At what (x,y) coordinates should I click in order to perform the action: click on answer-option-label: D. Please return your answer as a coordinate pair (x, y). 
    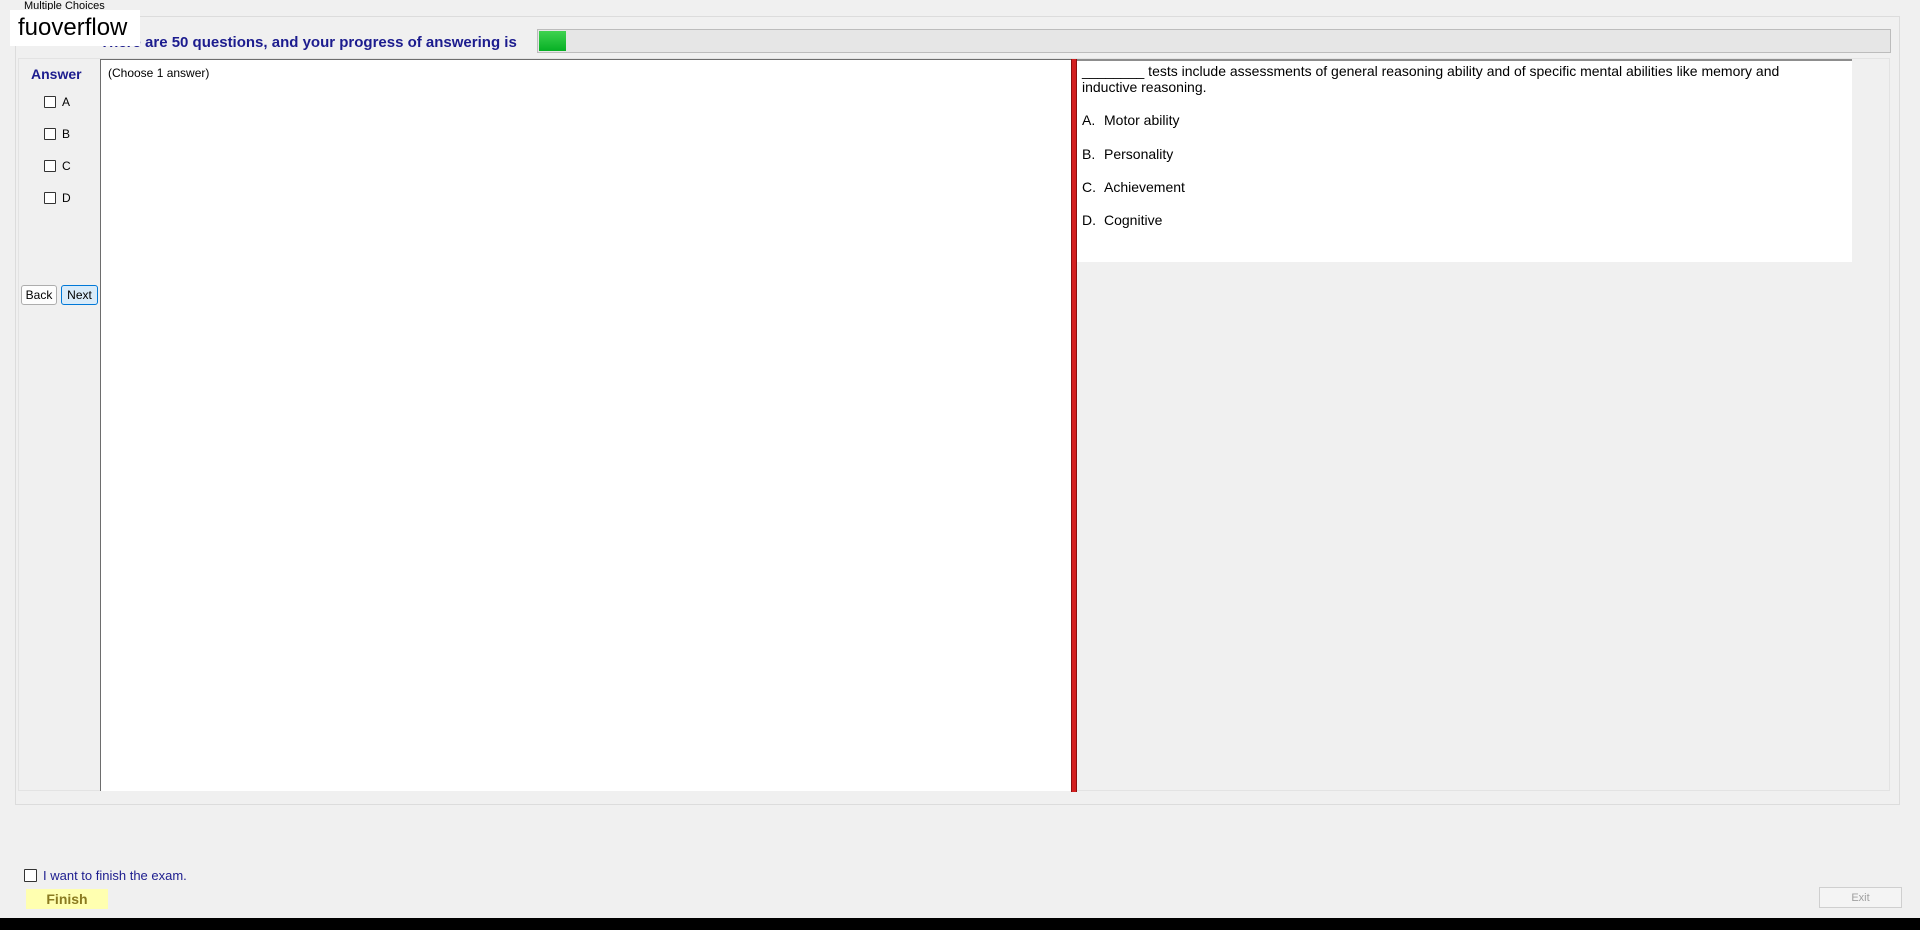
    Looking at the image, I should click on (66, 198).